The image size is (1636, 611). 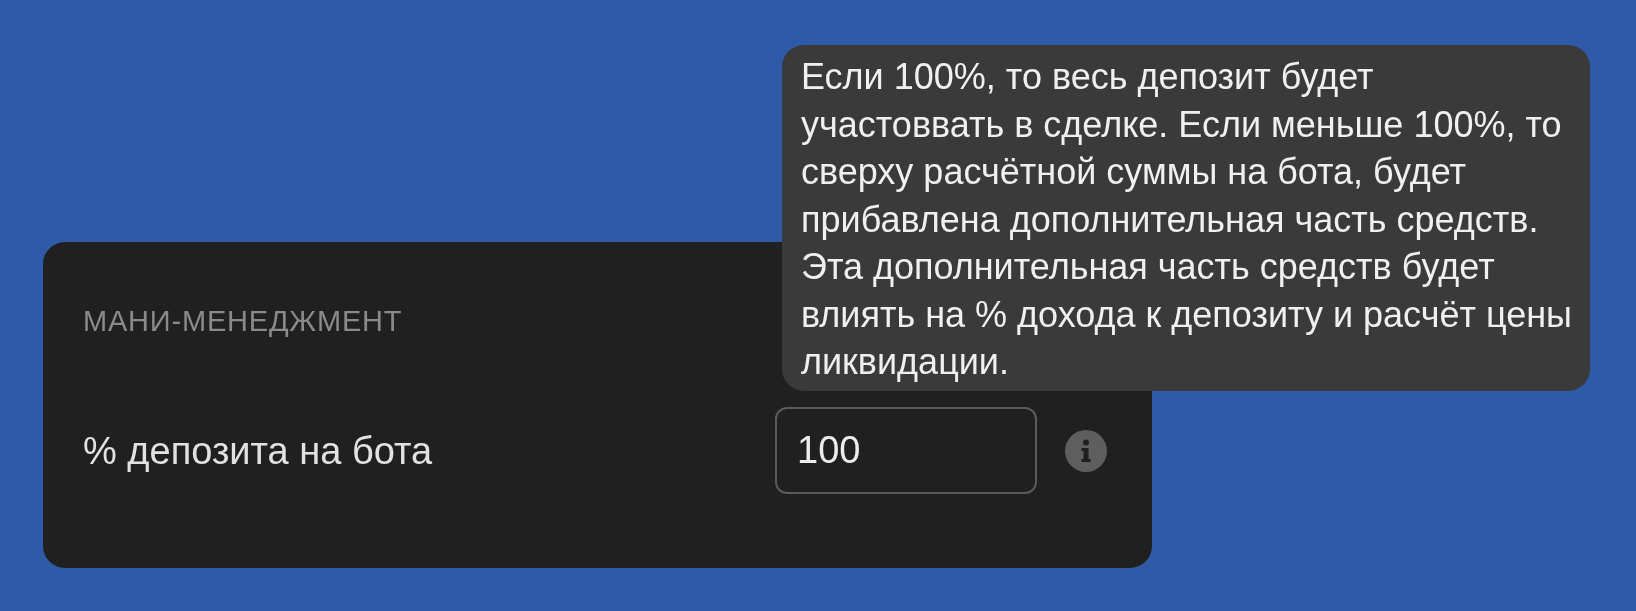 What do you see at coordinates (906, 450) in the screenshot?
I see `deposit-percent-input: 100` at bounding box center [906, 450].